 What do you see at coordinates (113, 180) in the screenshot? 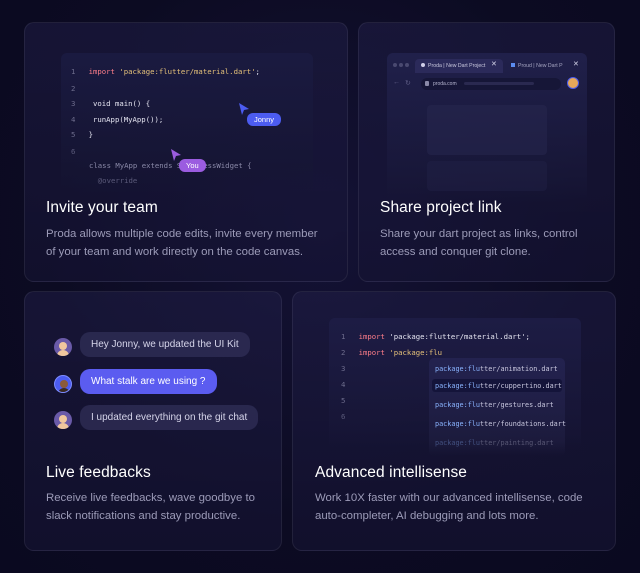
I see `code-line-8: @override` at bounding box center [113, 180].